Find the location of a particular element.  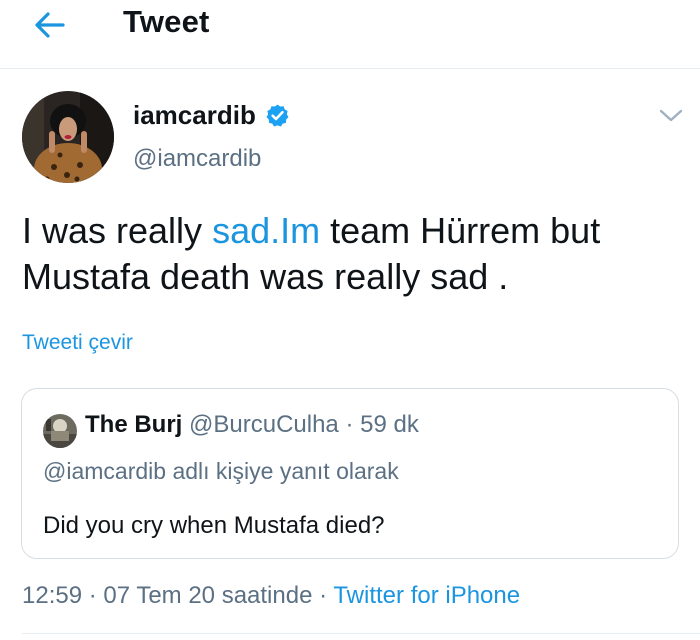

avatar is located at coordinates (68, 137).